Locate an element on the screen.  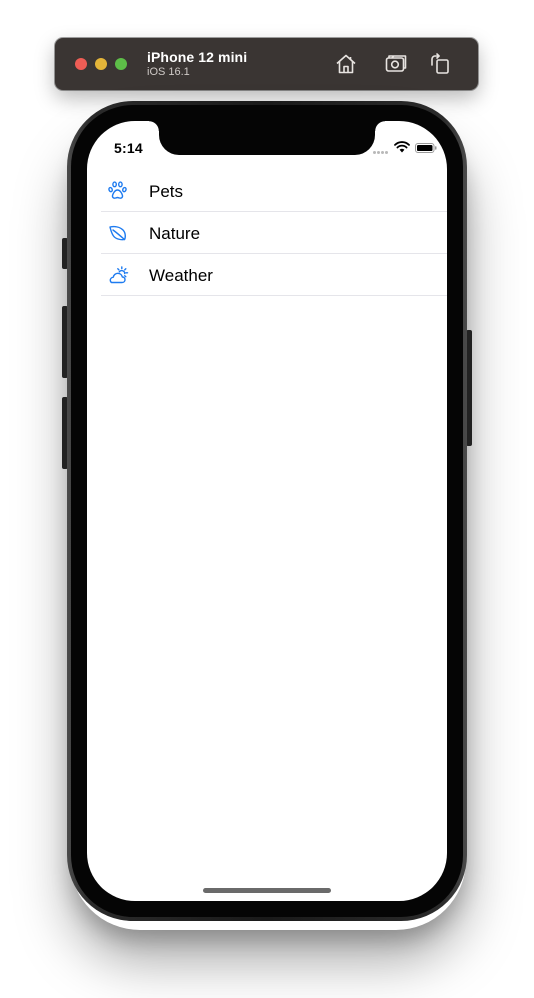
pawprint-icon is located at coordinates (118, 191).